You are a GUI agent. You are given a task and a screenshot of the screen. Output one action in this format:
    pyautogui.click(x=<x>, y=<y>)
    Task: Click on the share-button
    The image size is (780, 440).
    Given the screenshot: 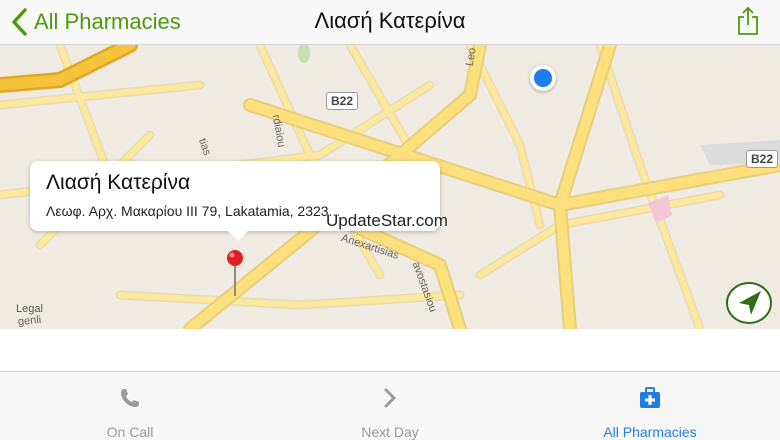 What is the action you would take?
    pyautogui.click(x=748, y=21)
    